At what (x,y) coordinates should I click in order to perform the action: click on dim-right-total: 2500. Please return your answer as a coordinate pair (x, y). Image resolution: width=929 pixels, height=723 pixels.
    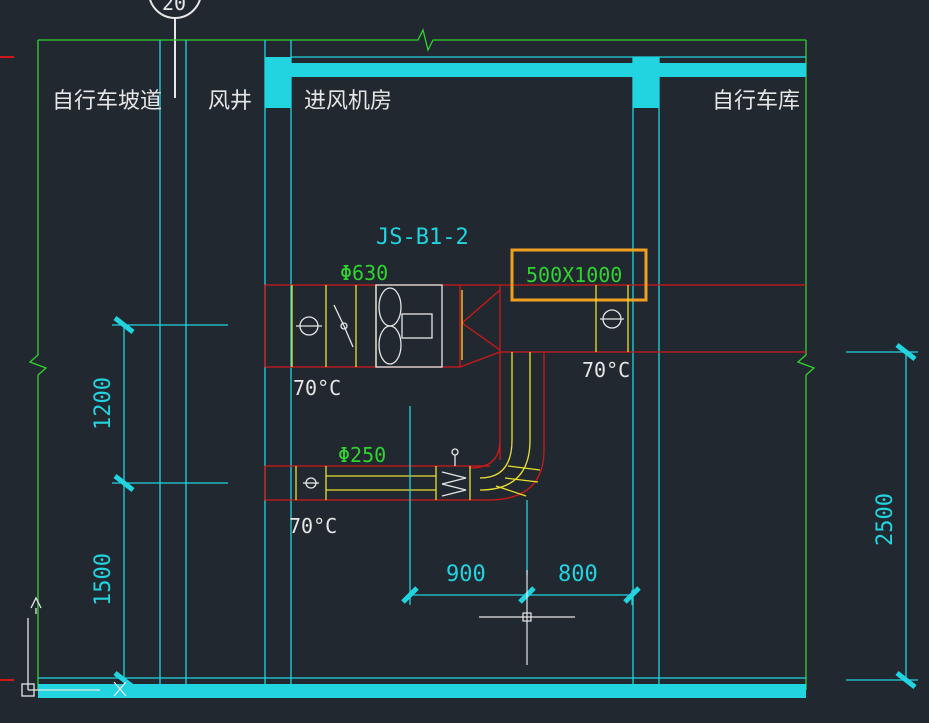
    Looking at the image, I should click on (885, 519).